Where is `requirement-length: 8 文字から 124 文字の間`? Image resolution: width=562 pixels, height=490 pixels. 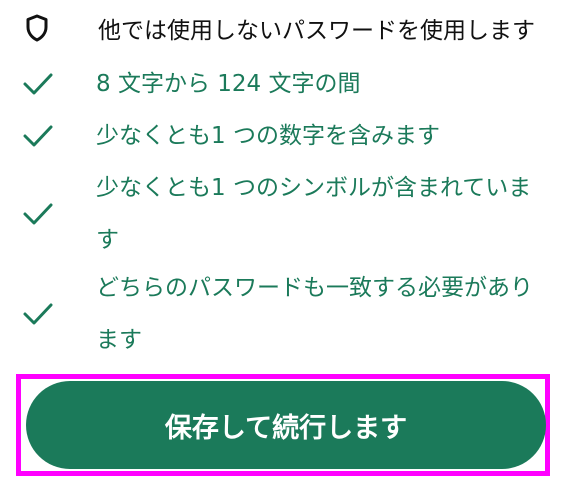
requirement-length: 8 文字から 124 文字の間 is located at coordinates (287, 84).